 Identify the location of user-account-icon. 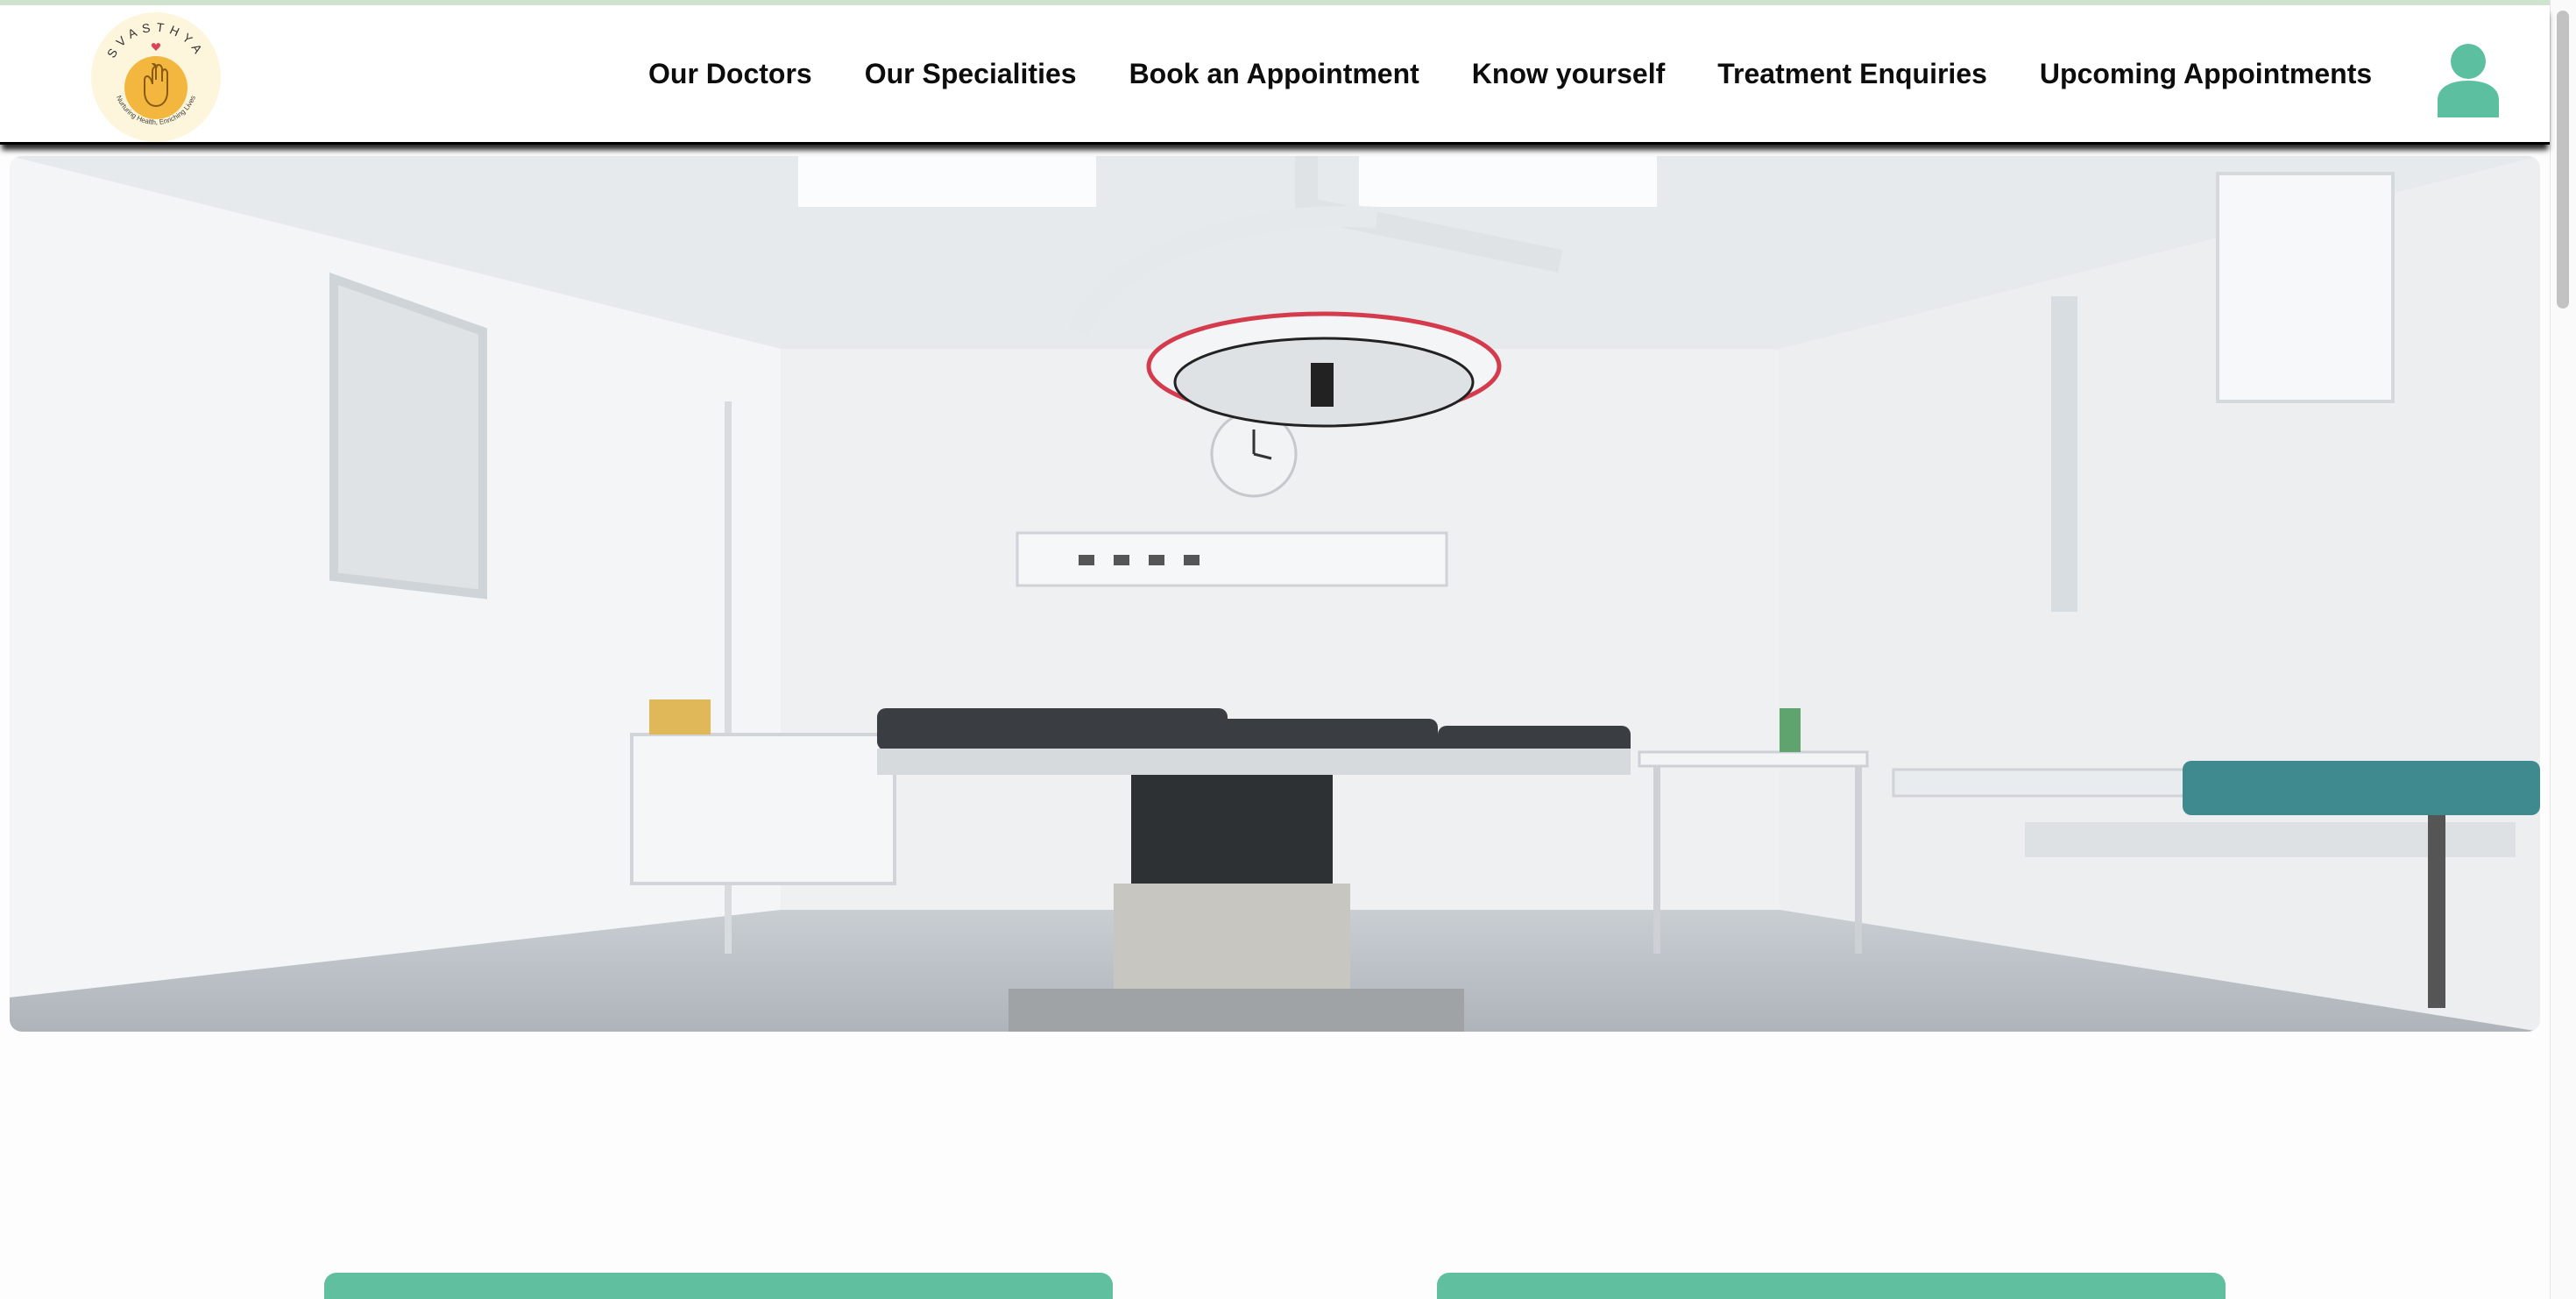
(2468, 79).